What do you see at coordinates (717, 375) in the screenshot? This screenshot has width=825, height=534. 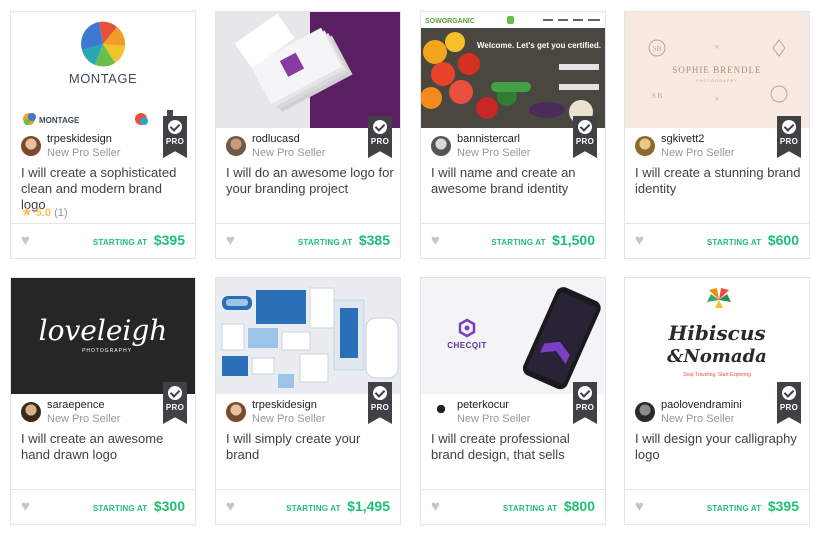 I see `hibiscus-tagline: Stop Traveling. Start Exploring` at bounding box center [717, 375].